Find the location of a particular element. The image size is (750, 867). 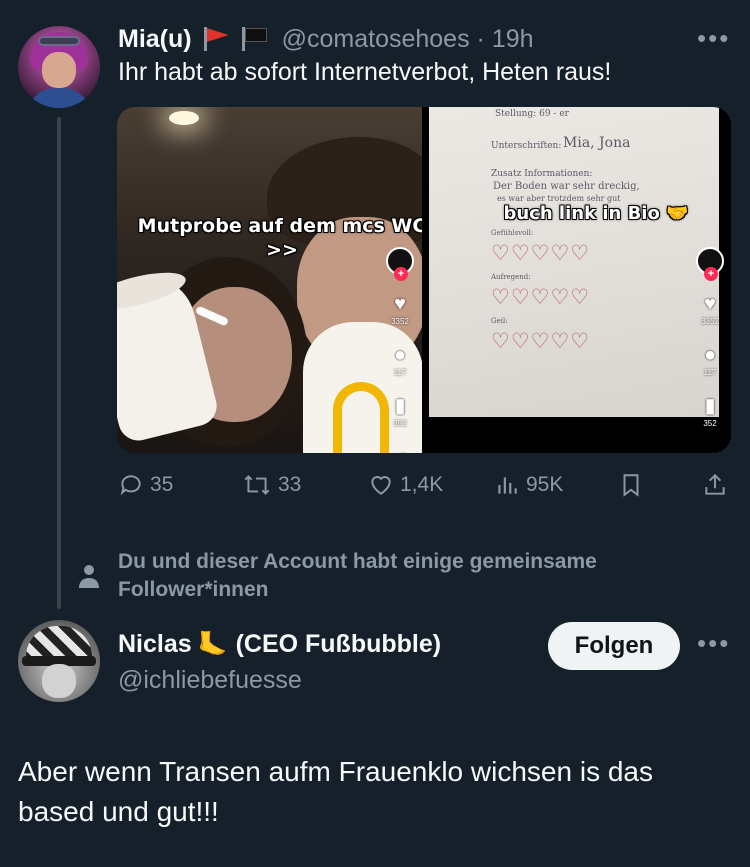

bookmark-button is located at coordinates (634, 485).